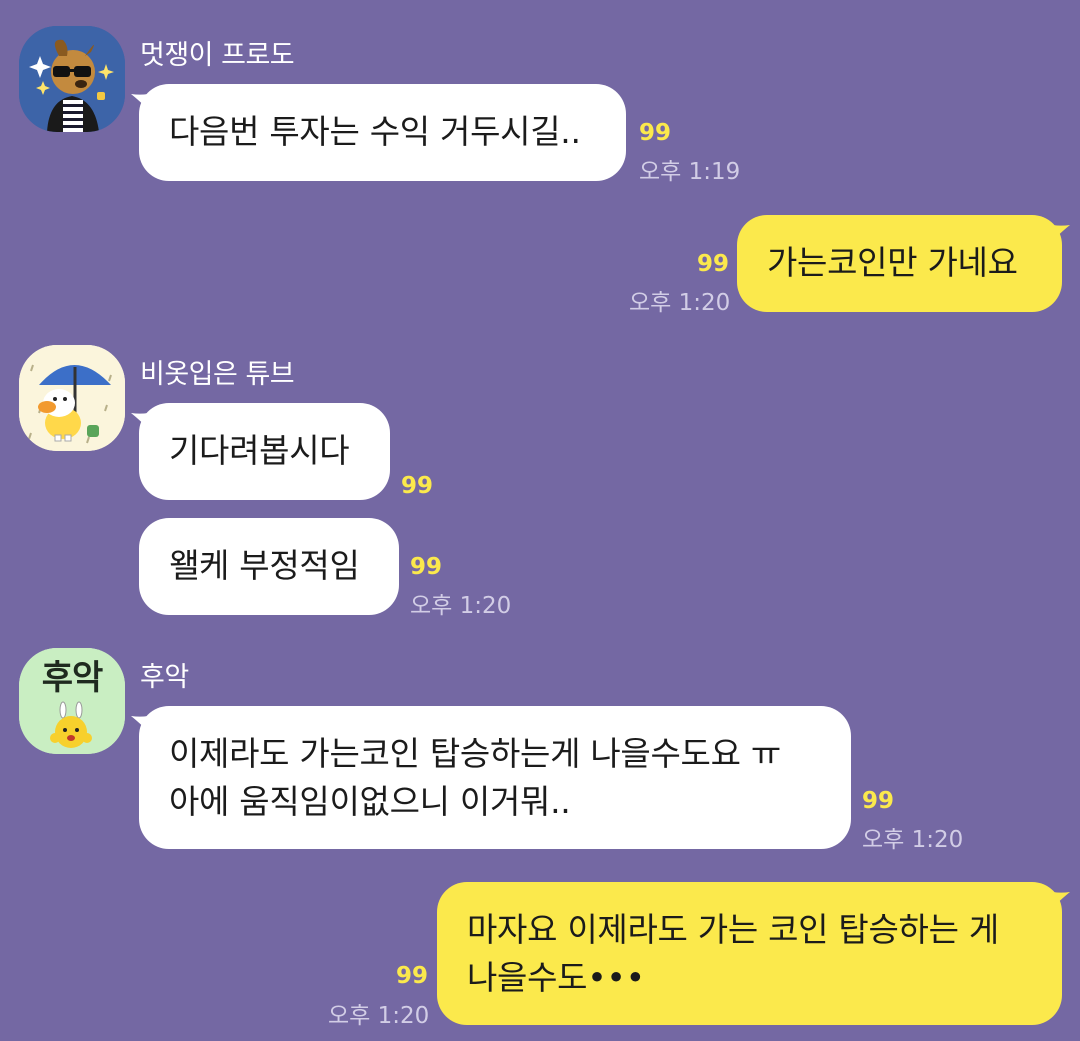 The width and height of the screenshot is (1080, 1041). I want to click on tube-avatar, so click(72, 398).